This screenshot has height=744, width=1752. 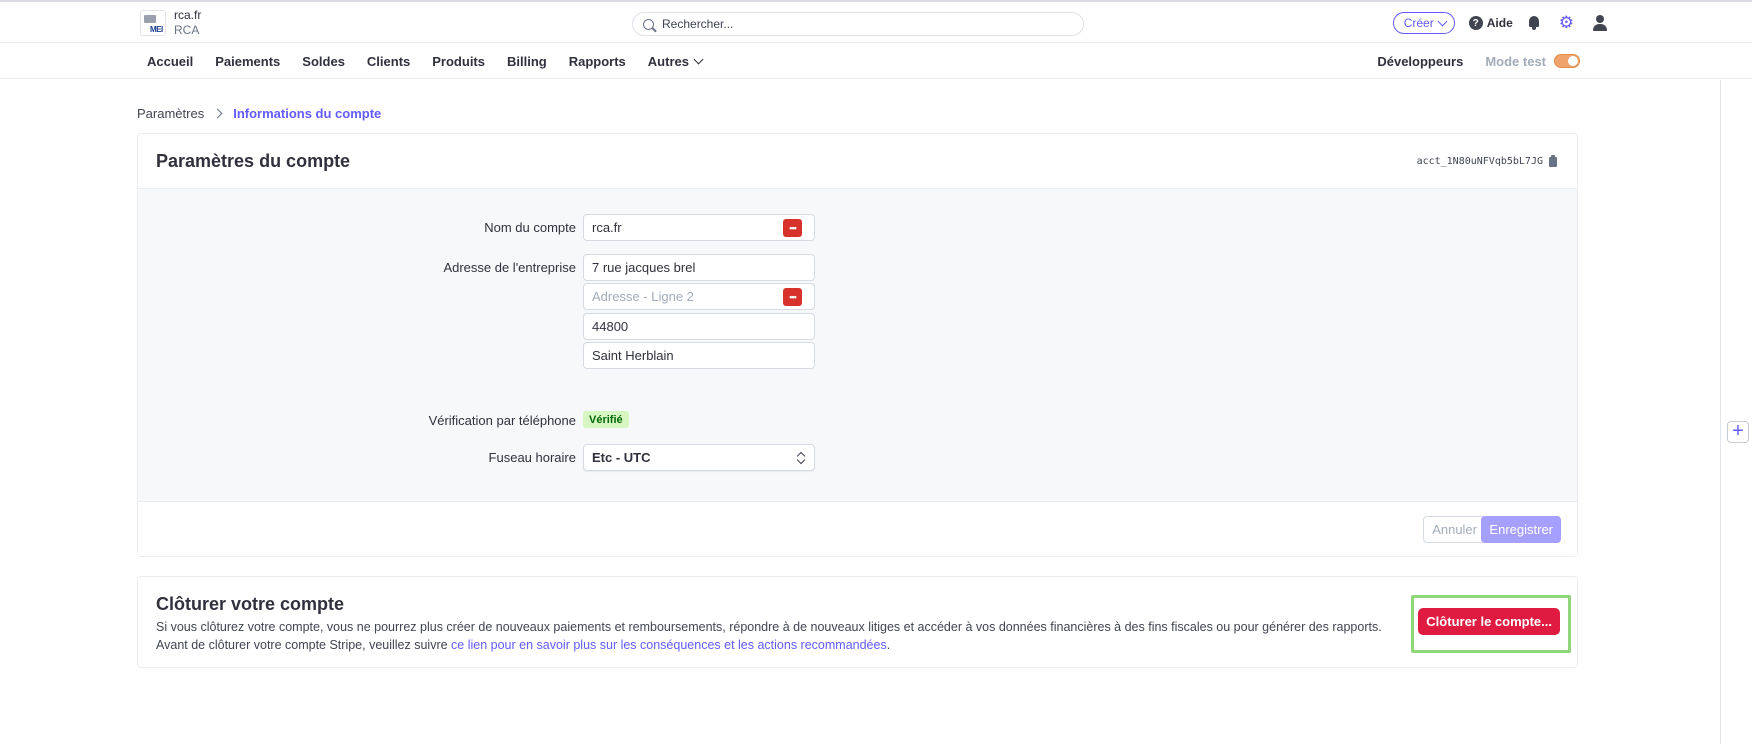 I want to click on breadcrumb-current: Informations du compte, so click(x=307, y=113).